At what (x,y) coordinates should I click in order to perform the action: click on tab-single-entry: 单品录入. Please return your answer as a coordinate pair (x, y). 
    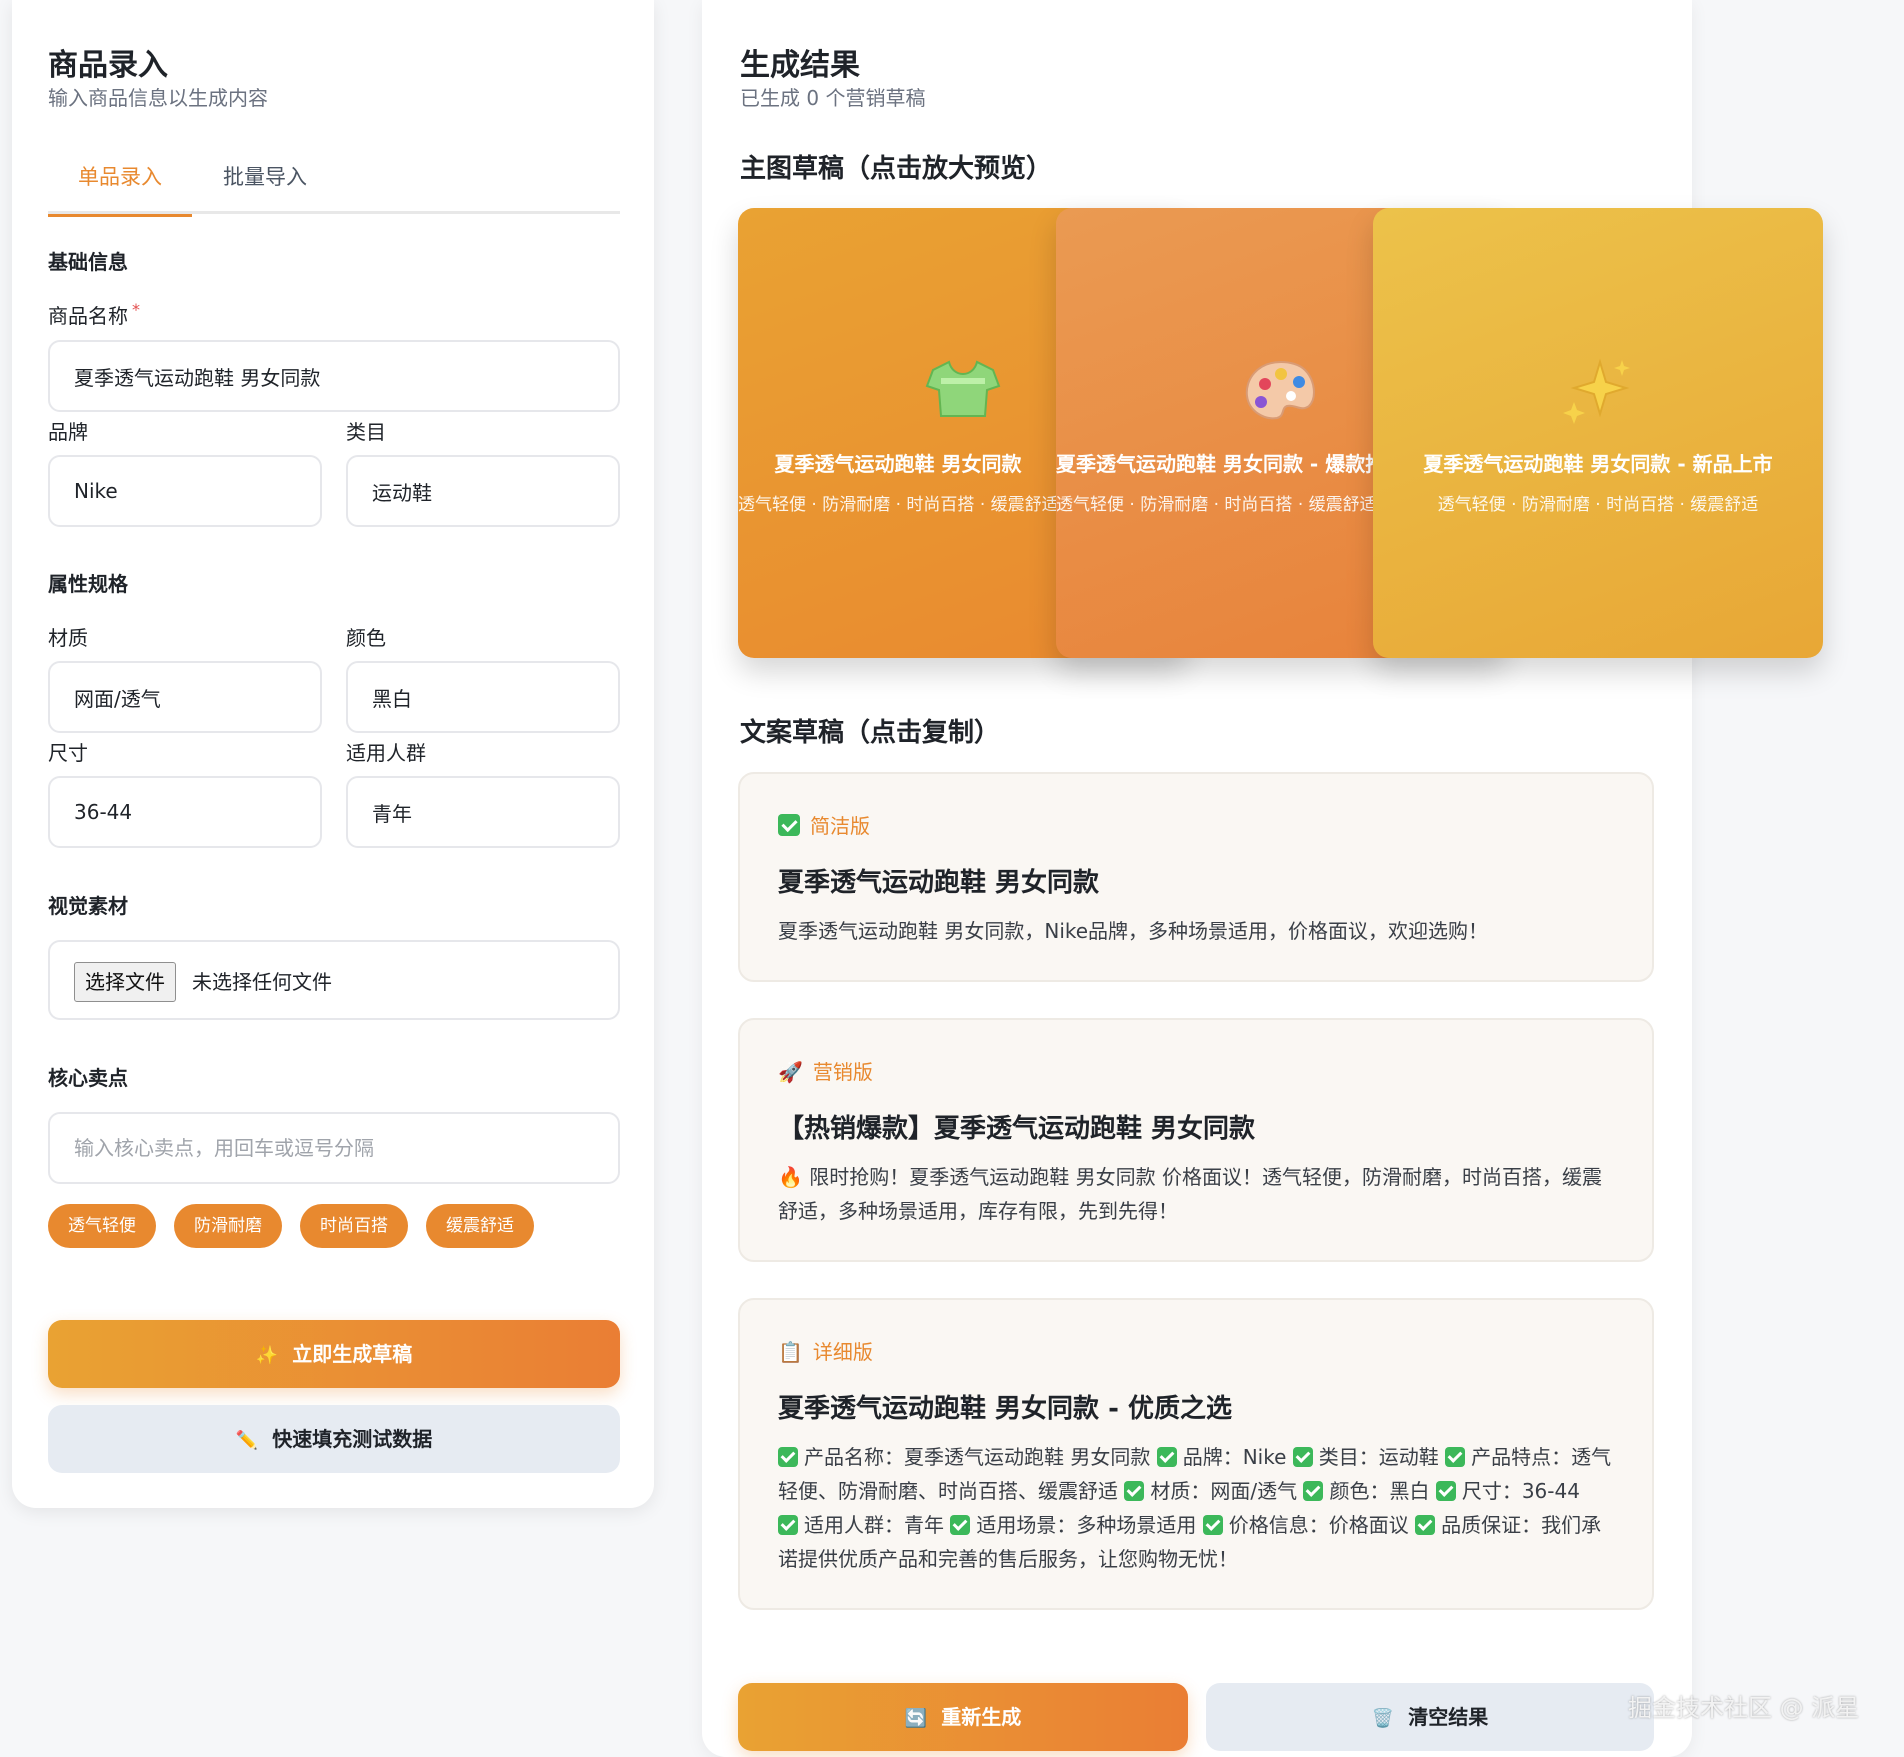
    Looking at the image, I should click on (120, 189).